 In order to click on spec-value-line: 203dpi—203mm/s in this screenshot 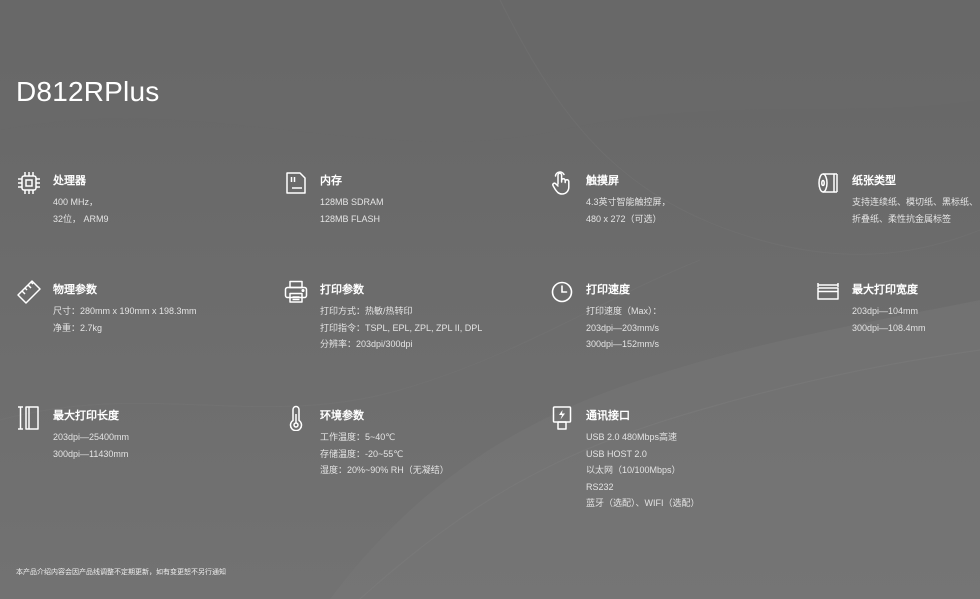, I will do `click(623, 327)`.